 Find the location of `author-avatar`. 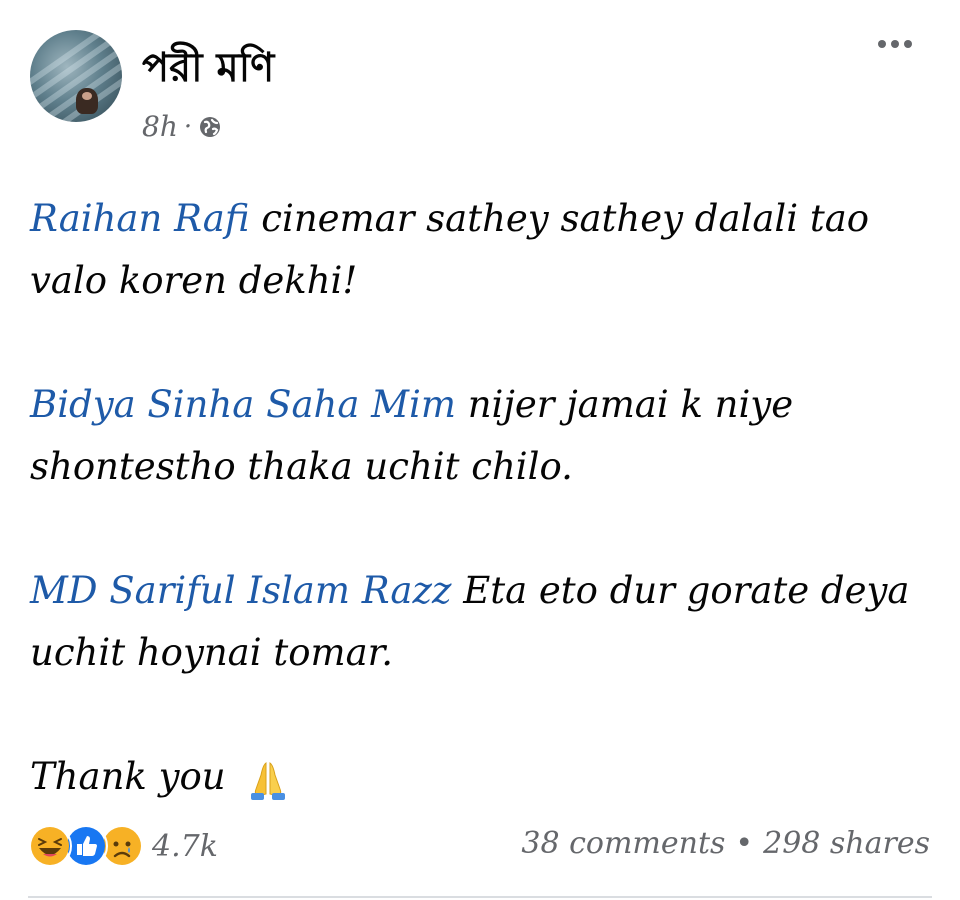

author-avatar is located at coordinates (76, 76).